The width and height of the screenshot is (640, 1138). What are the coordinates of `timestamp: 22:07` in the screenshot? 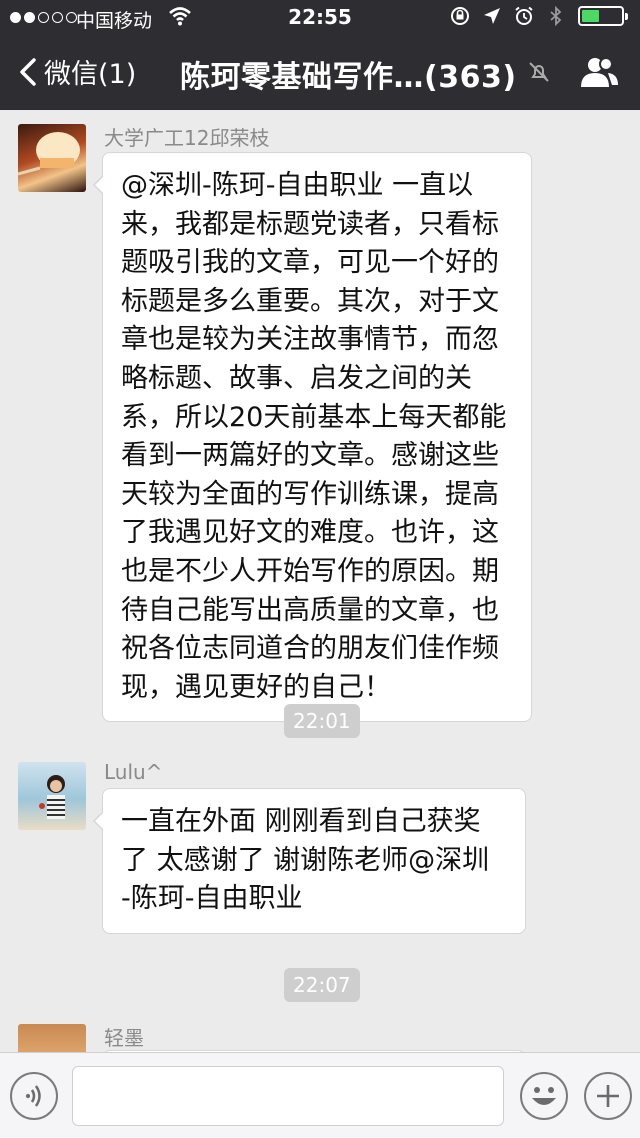 It's located at (322, 985).